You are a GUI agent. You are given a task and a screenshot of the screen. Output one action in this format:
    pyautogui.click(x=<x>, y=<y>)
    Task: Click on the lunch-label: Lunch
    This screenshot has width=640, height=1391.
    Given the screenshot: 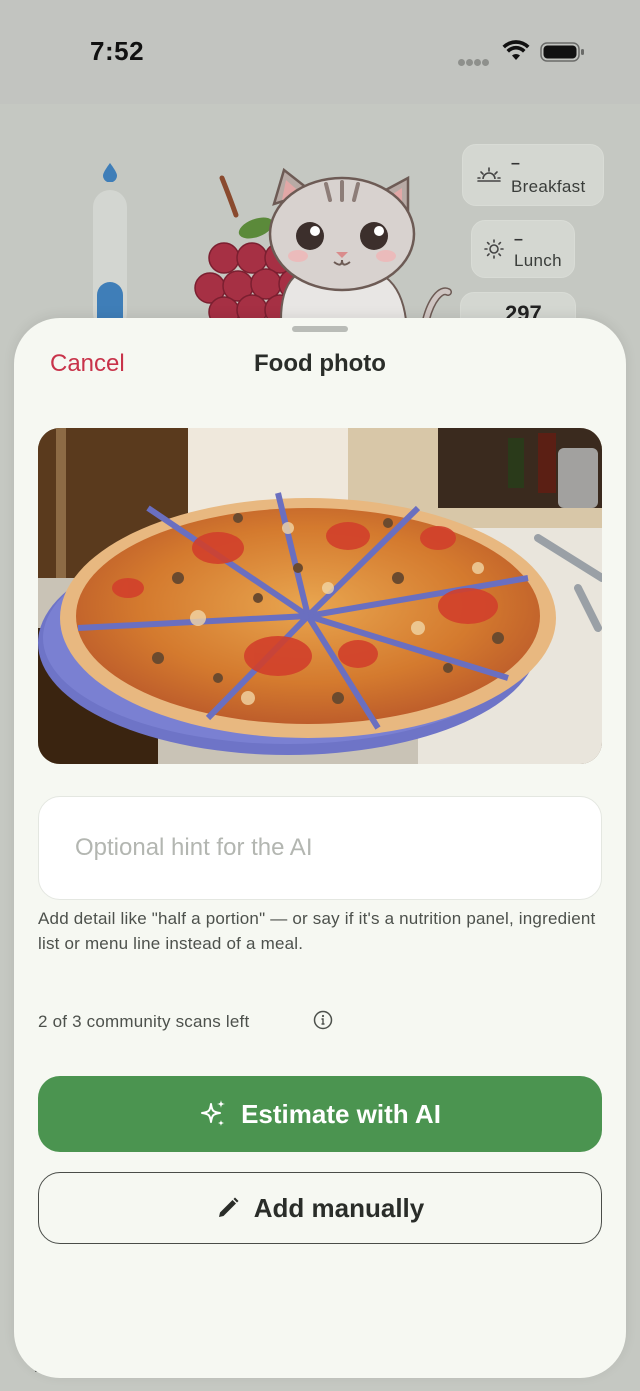 What is the action you would take?
    pyautogui.click(x=538, y=260)
    